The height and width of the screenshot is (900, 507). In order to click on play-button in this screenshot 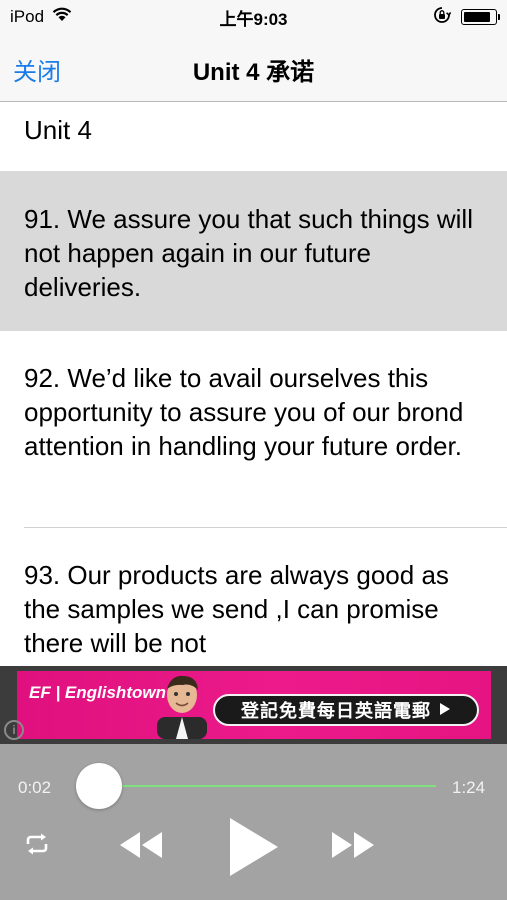, I will do `click(253, 849)`.